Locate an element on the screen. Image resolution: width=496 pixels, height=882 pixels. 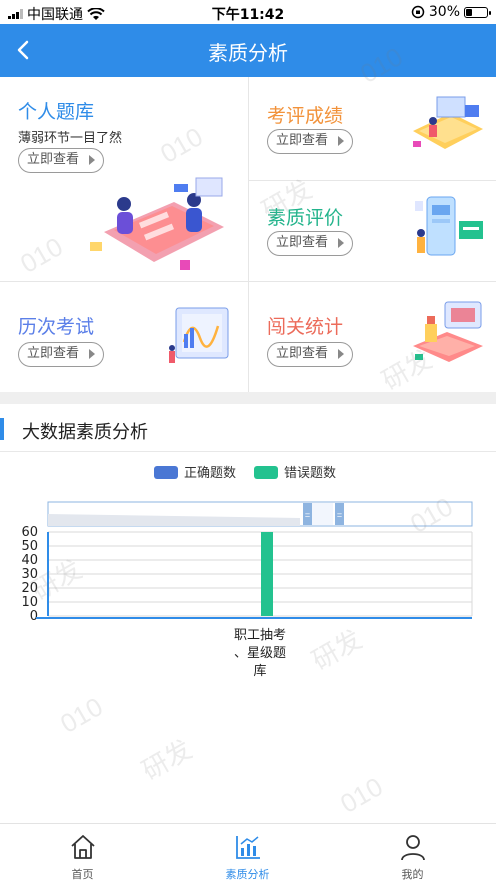
tab-home-label: 首页 is located at coordinates (82, 874).